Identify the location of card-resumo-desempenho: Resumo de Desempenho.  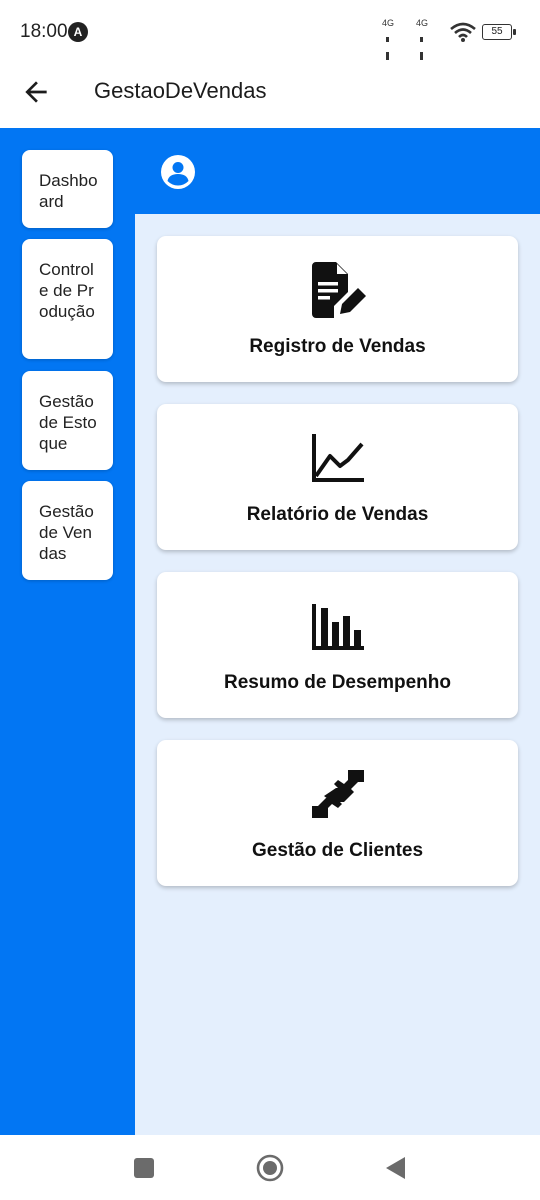
(337, 645).